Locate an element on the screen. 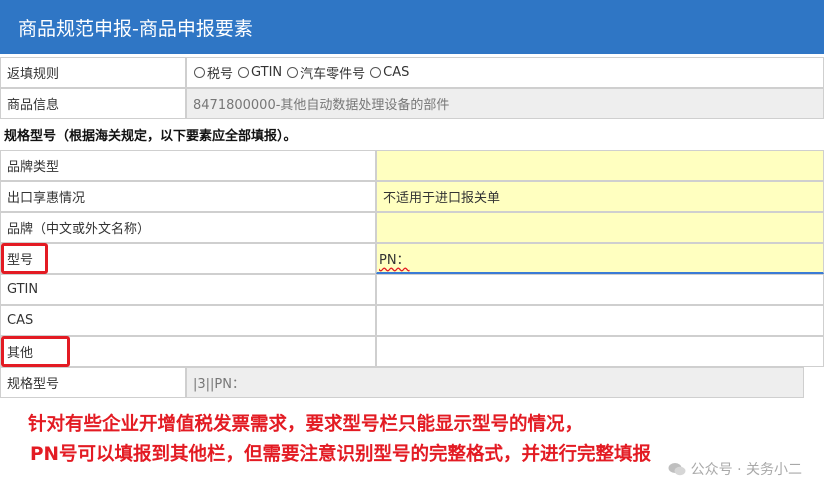 The height and width of the screenshot is (501, 824). radio-option-cas: CAS is located at coordinates (389, 72).